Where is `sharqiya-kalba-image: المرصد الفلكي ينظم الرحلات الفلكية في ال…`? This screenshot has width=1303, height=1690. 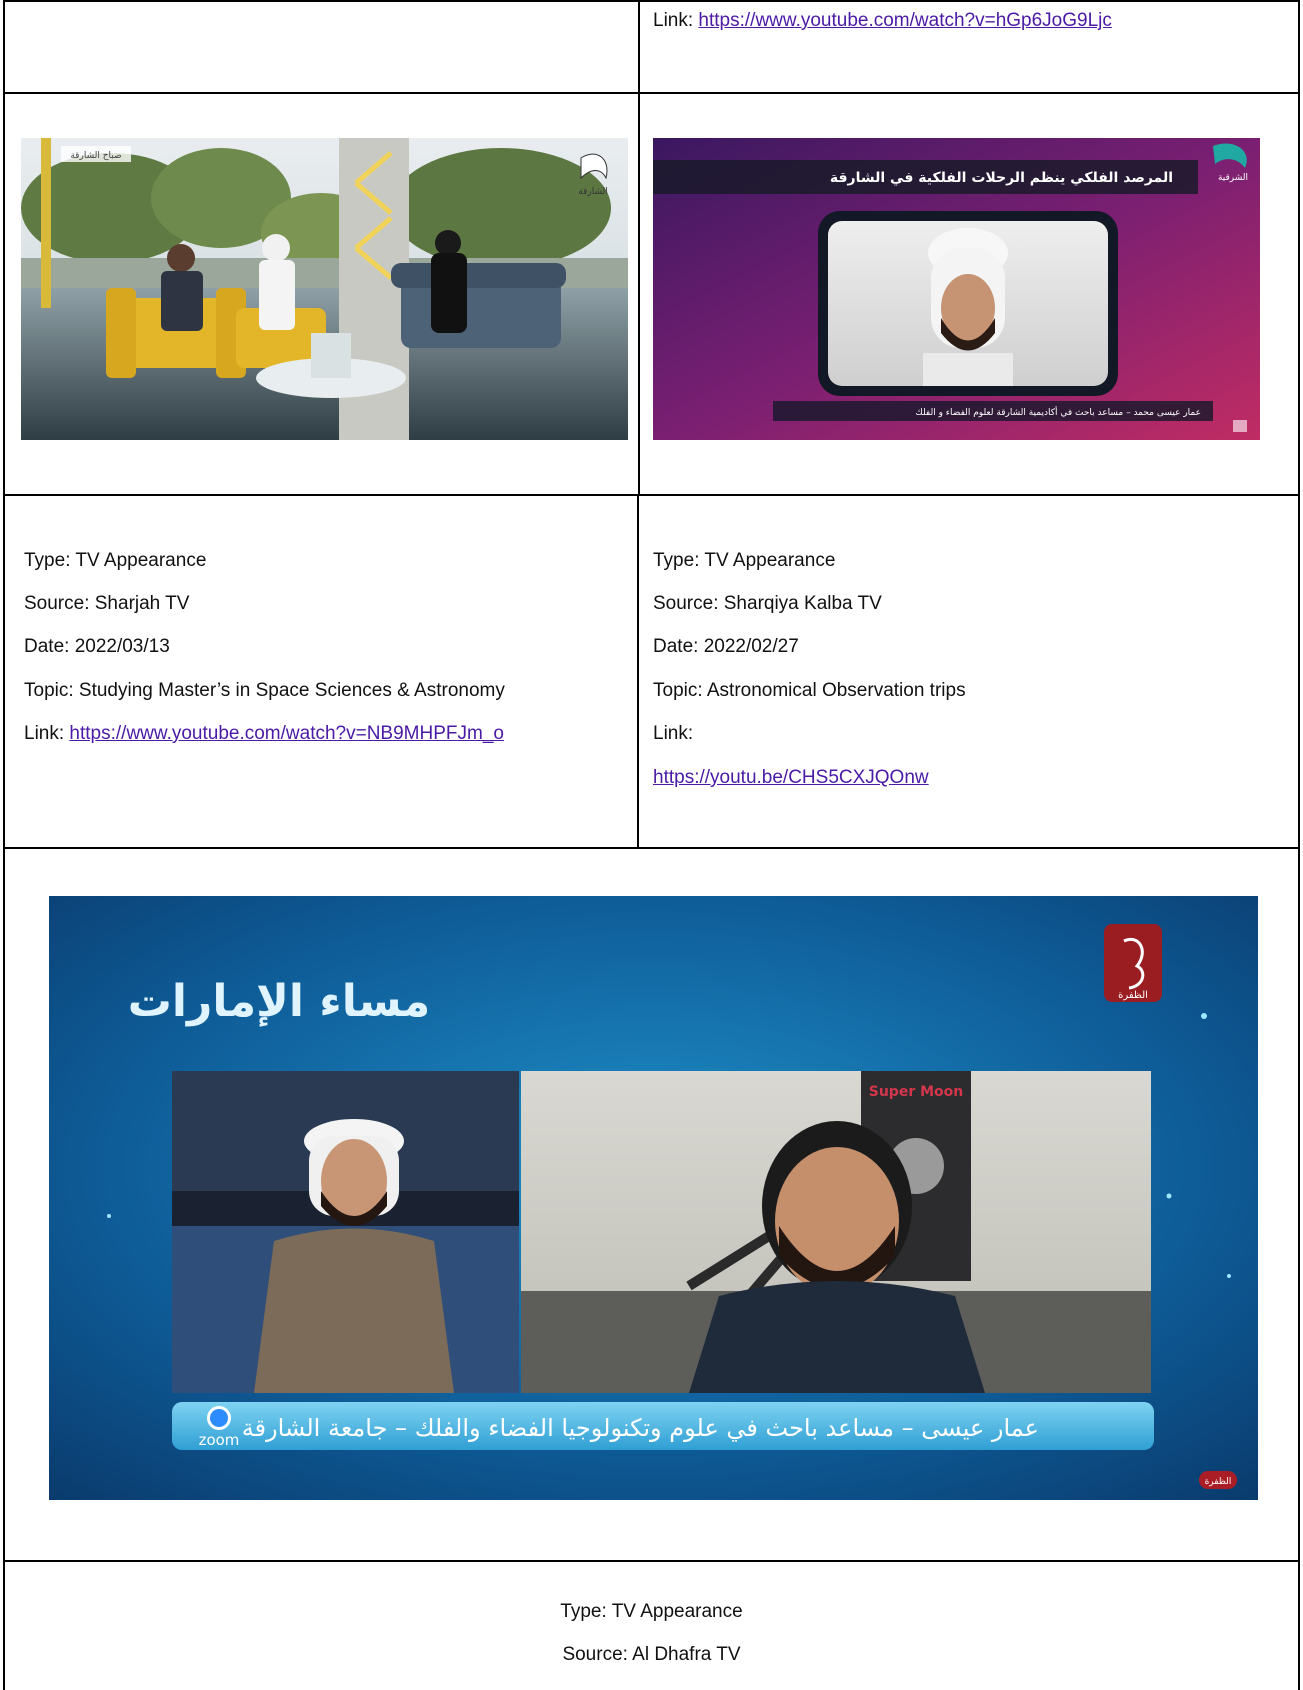 sharqiya-kalba-image: المرصد الفلكي ينظم الرحلات الفلكية في ال… is located at coordinates (956, 289).